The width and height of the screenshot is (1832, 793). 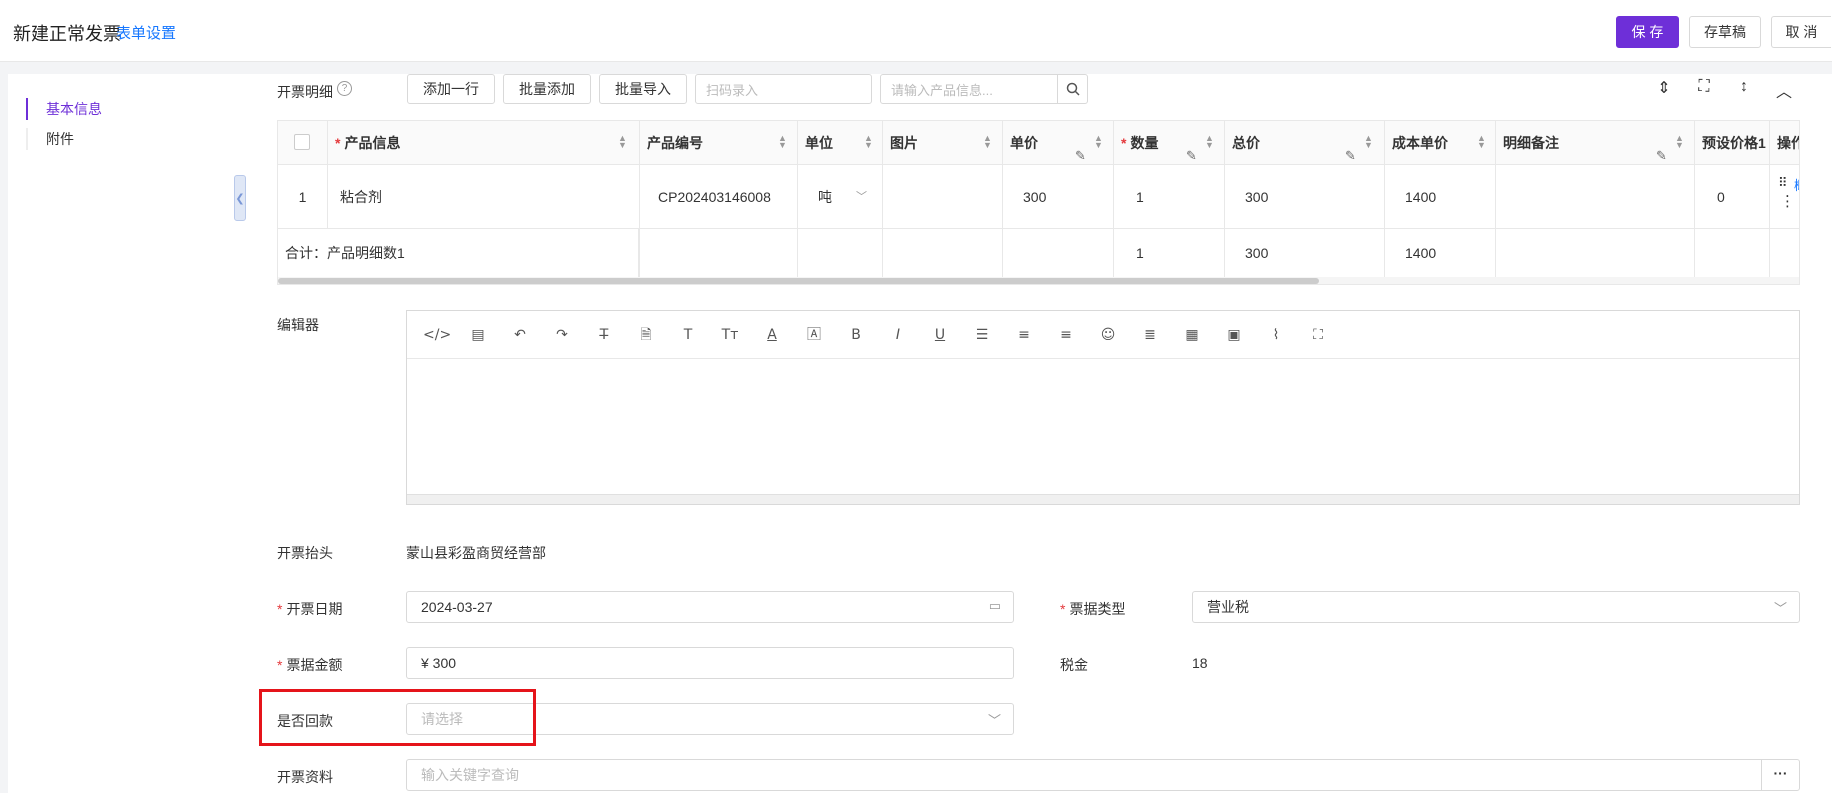 I want to click on underline-icon: U, so click(x=940, y=335).